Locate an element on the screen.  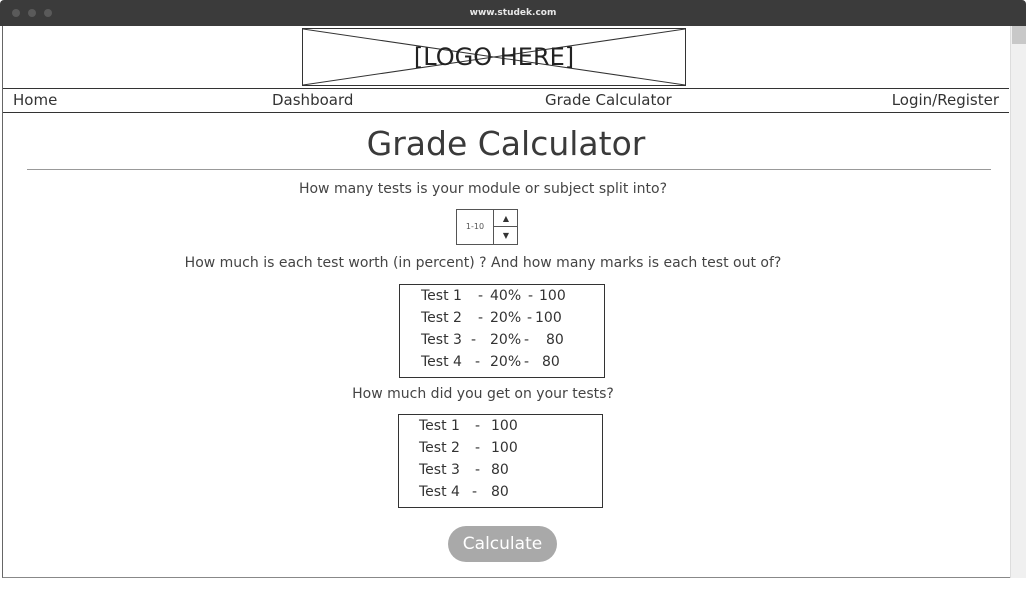
list-item: Test 2 - 100 is located at coordinates (458, 448).